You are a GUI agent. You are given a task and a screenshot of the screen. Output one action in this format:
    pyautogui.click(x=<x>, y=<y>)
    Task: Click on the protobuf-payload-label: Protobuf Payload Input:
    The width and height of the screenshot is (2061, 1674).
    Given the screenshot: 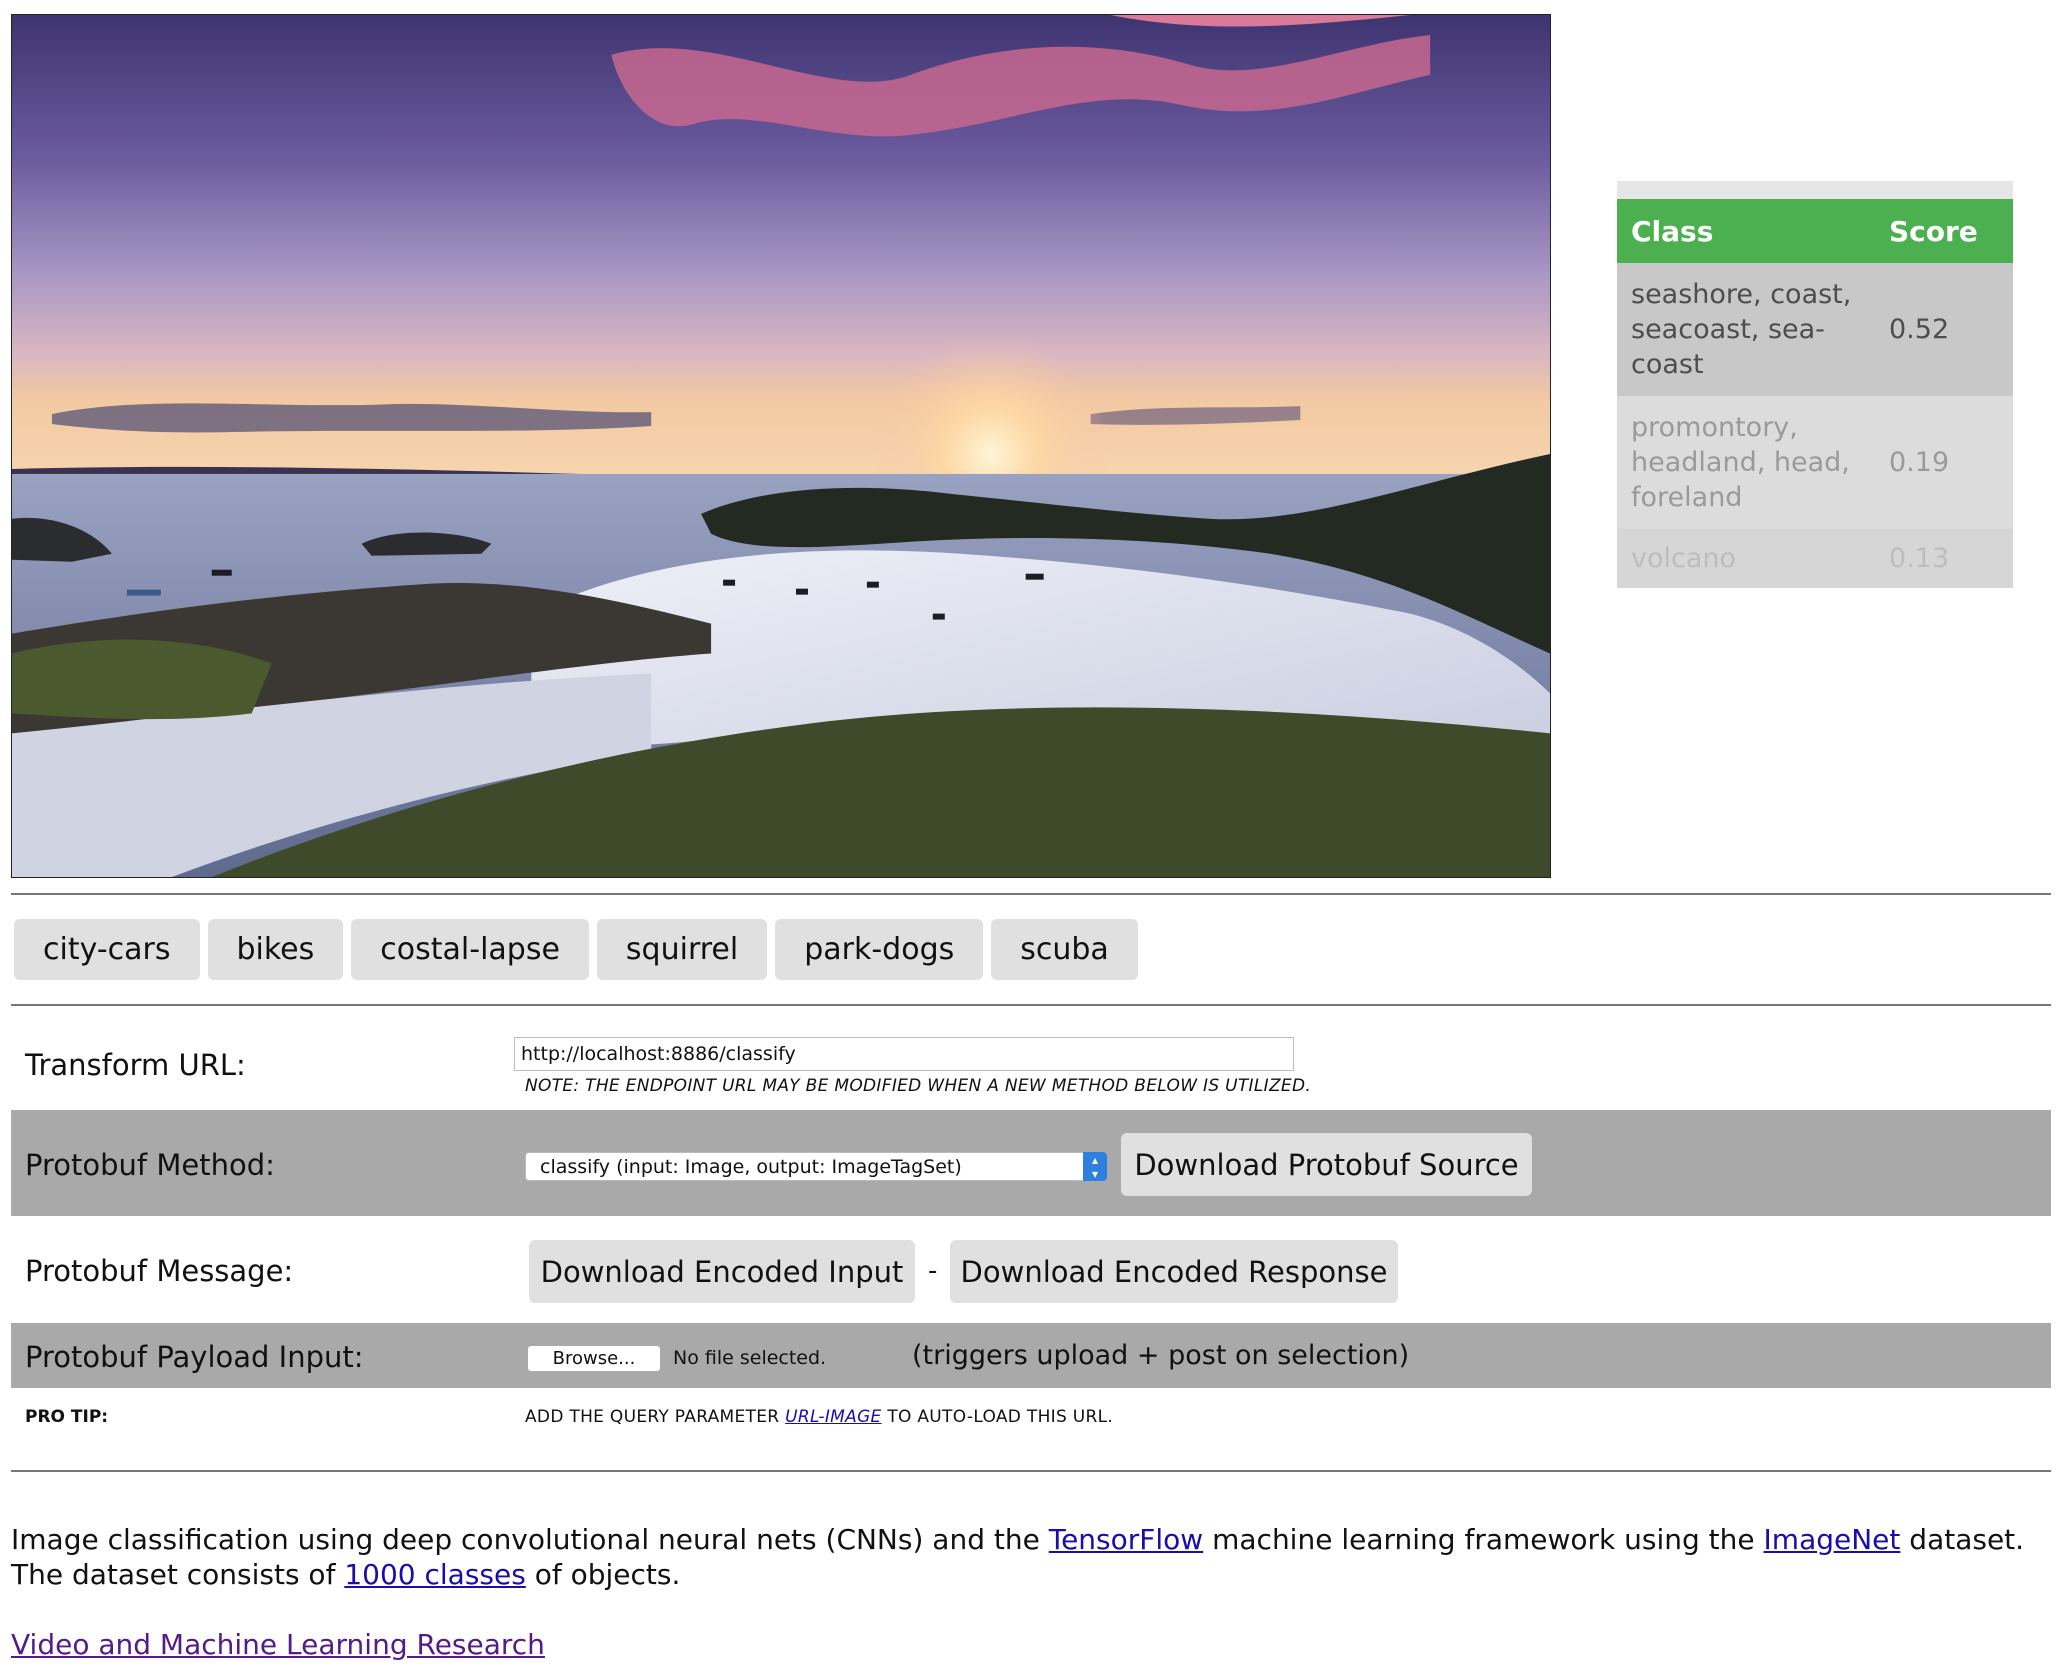 What is the action you would take?
    pyautogui.click(x=194, y=1357)
    